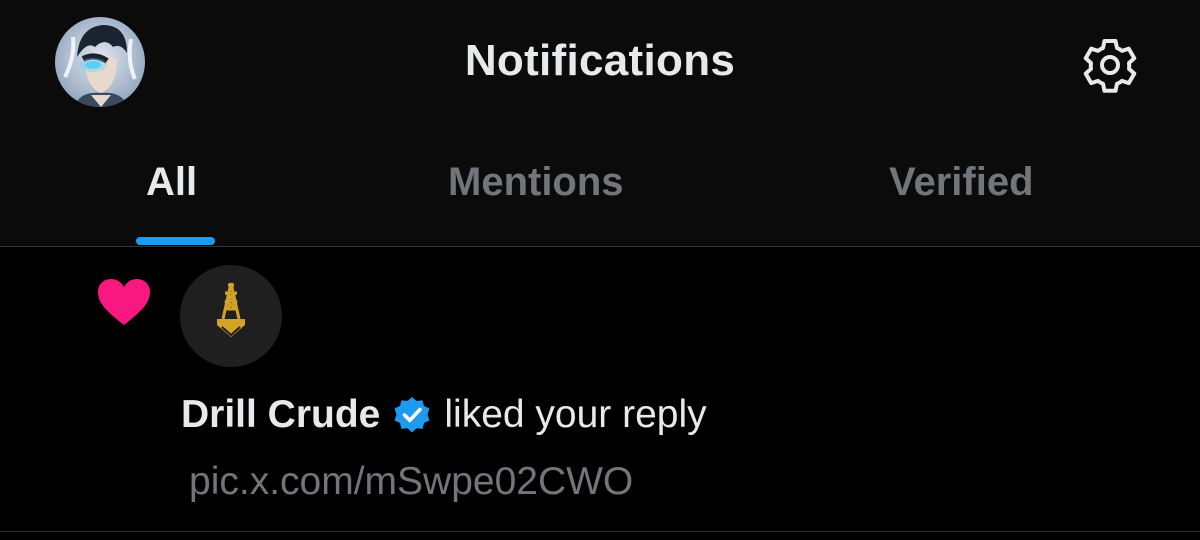 The height and width of the screenshot is (540, 1200). Describe the element at coordinates (124, 302) in the screenshot. I see `heart-icon` at that location.